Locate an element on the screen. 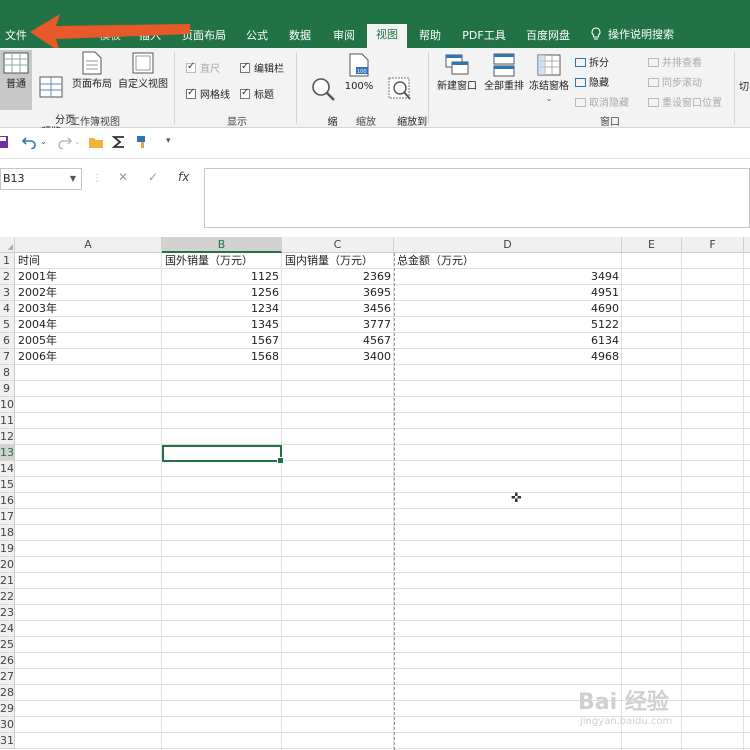  column-header-e: E is located at coordinates (652, 245).